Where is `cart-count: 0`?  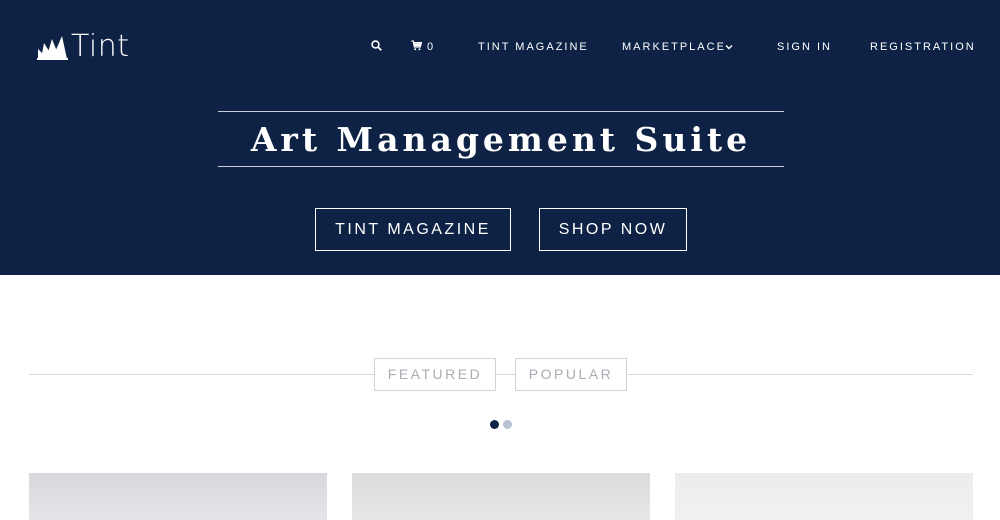 cart-count: 0 is located at coordinates (431, 47).